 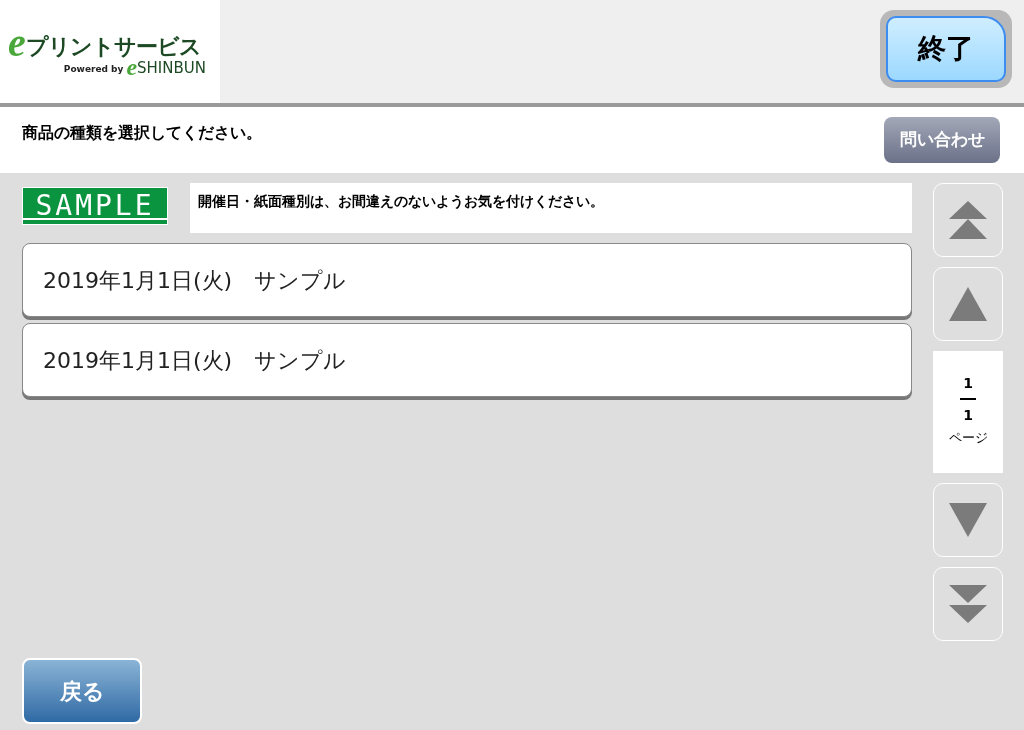 What do you see at coordinates (401, 201) in the screenshot?
I see `notice-text: 開催日・紙面種別は、お間違えのないようお気を付けください。` at bounding box center [401, 201].